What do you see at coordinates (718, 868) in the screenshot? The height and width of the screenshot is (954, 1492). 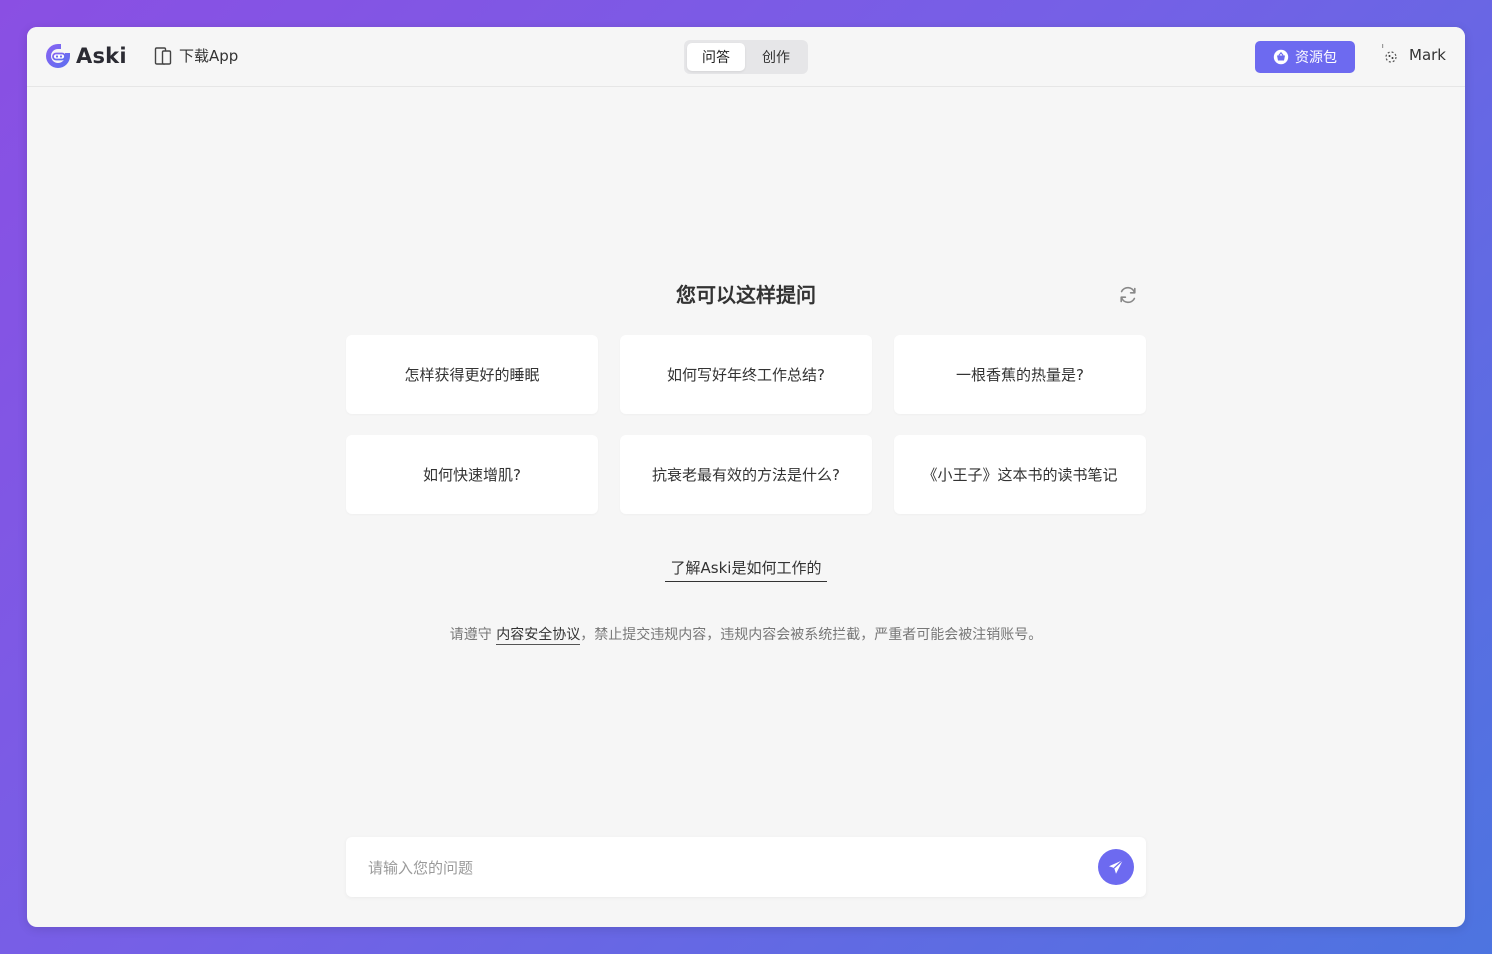 I see `question-input` at bounding box center [718, 868].